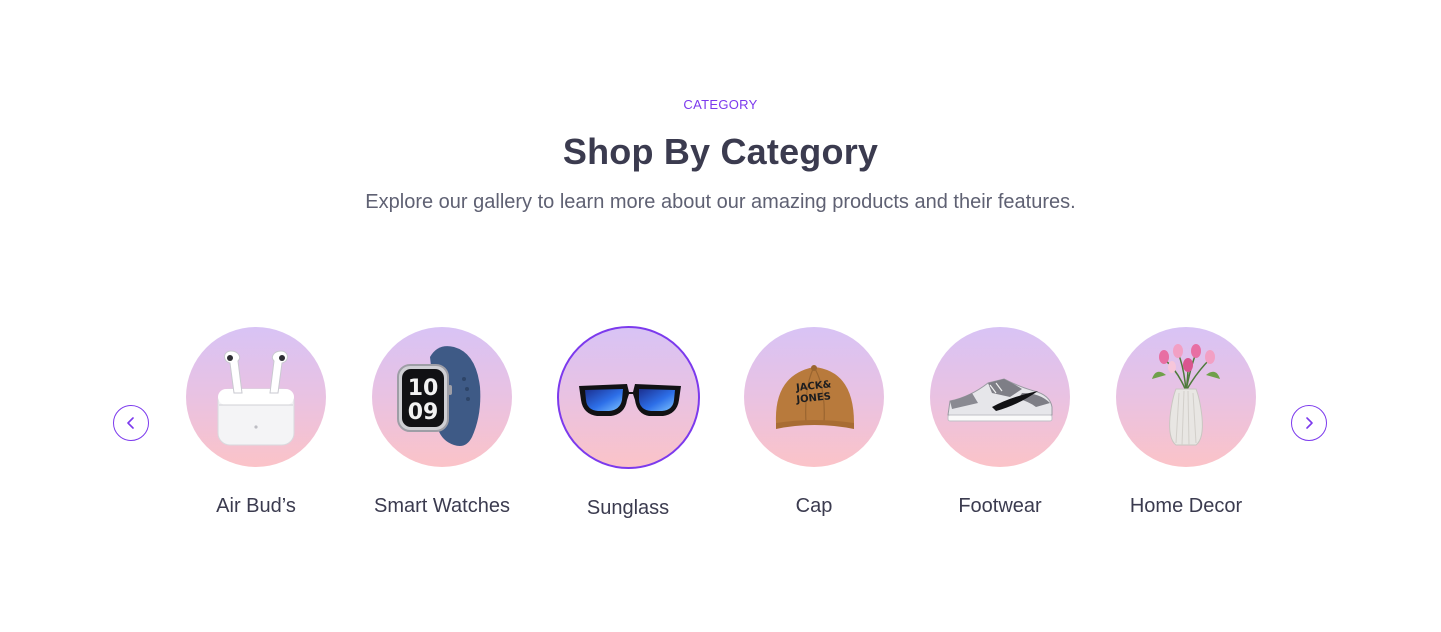 The width and height of the screenshot is (1441, 632). I want to click on carousel-prev-button, so click(131, 423).